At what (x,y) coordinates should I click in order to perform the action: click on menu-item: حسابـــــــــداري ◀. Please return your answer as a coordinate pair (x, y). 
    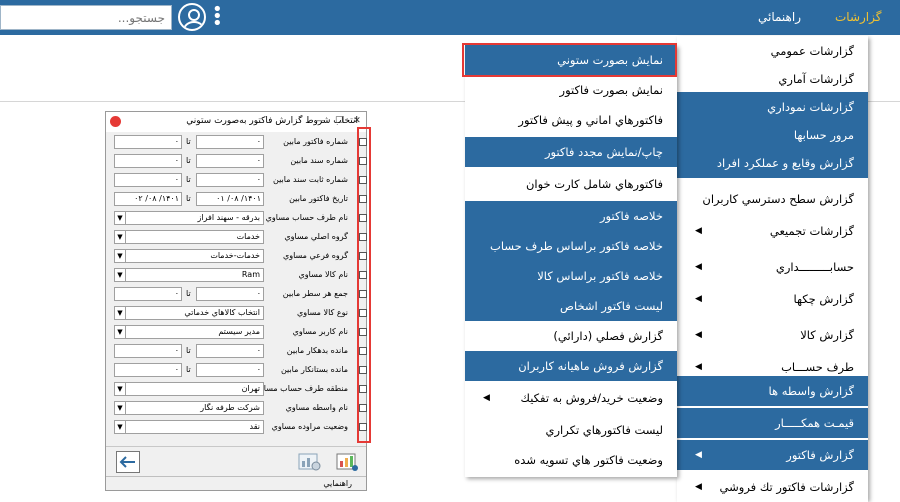
    Looking at the image, I should click on (772, 267).